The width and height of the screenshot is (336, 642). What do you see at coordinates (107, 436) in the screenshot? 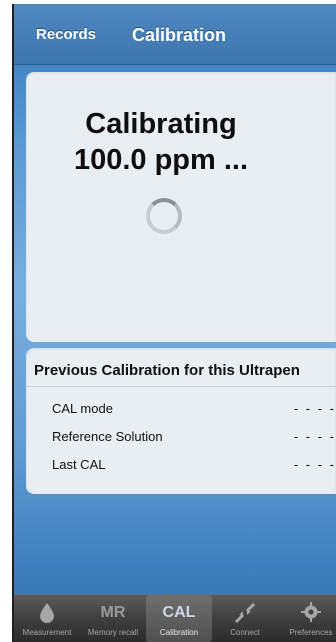
I see `reference-solution-label: Reference Solution` at bounding box center [107, 436].